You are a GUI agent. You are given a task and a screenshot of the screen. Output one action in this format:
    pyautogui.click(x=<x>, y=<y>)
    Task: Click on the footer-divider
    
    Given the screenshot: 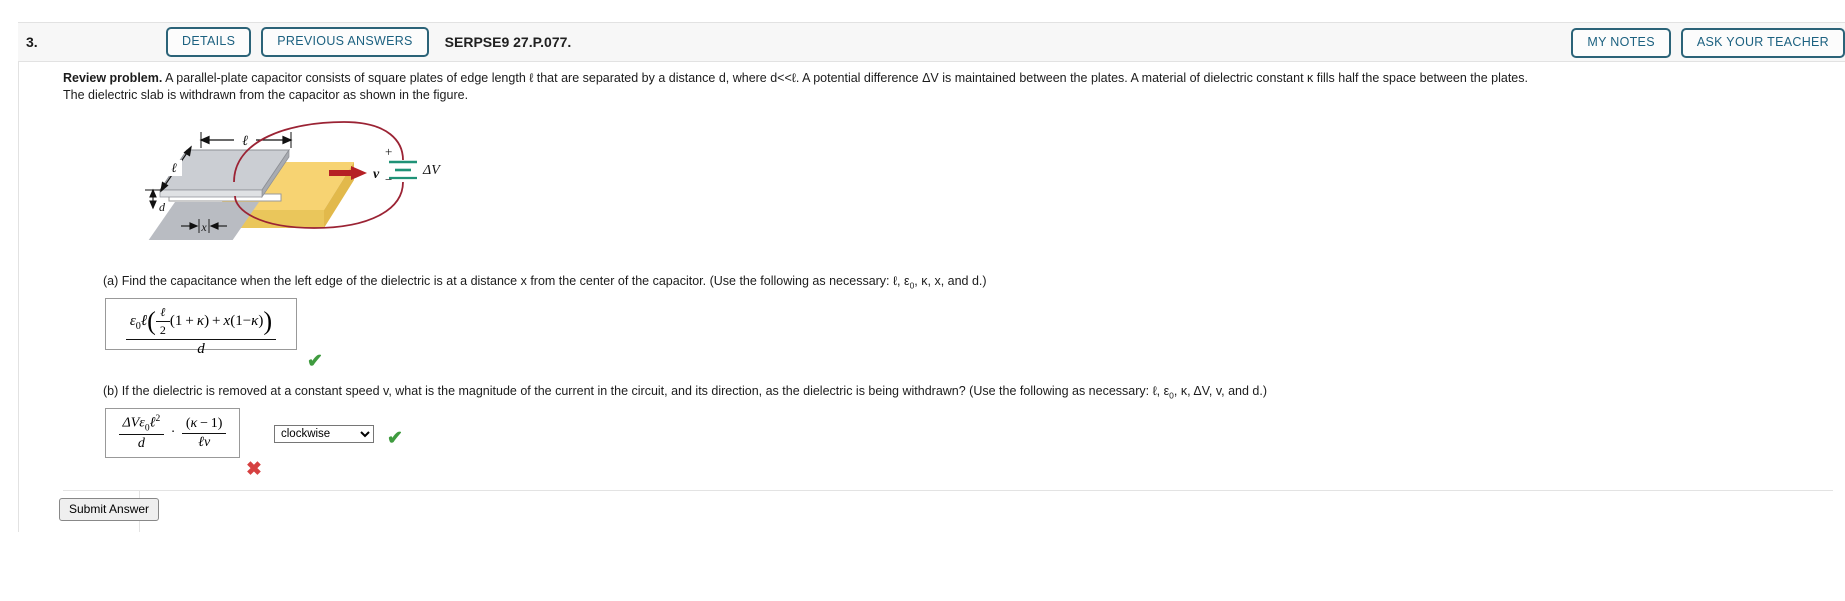 What is the action you would take?
    pyautogui.click(x=948, y=490)
    